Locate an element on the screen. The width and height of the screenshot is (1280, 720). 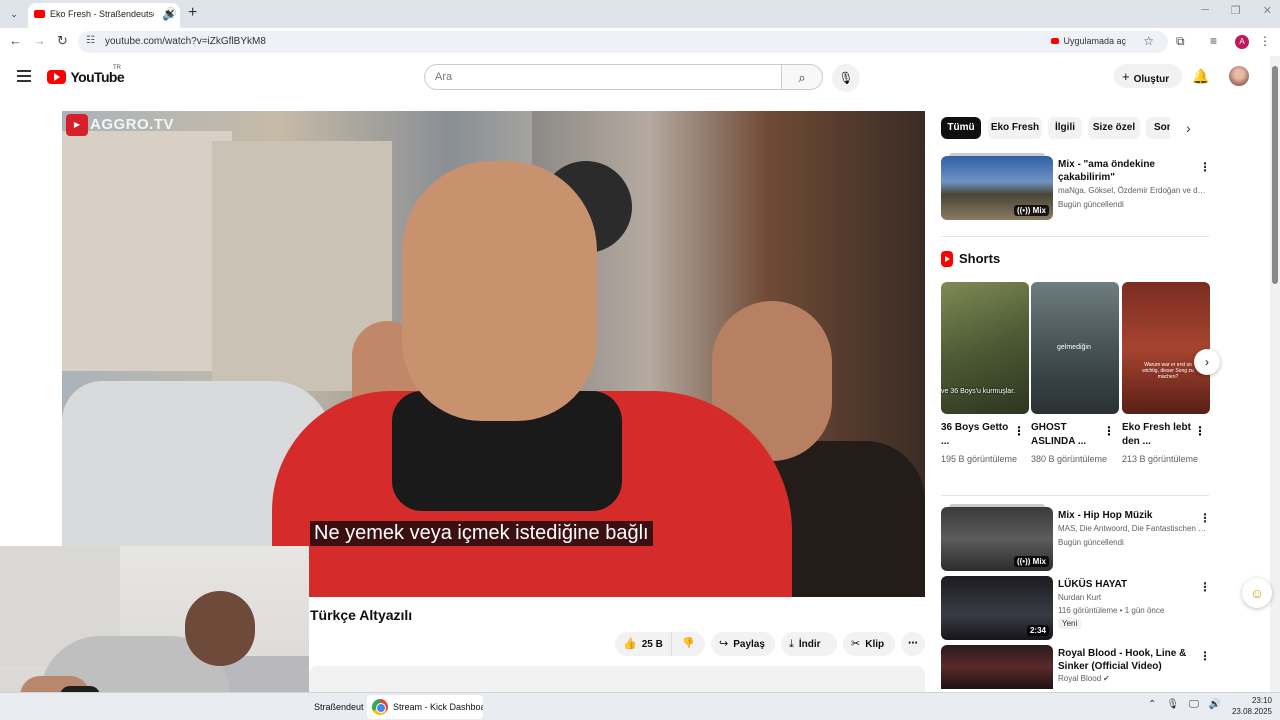
video-meta: 116 görüntüleme • 1 gün önce is located at coordinates (1111, 610).